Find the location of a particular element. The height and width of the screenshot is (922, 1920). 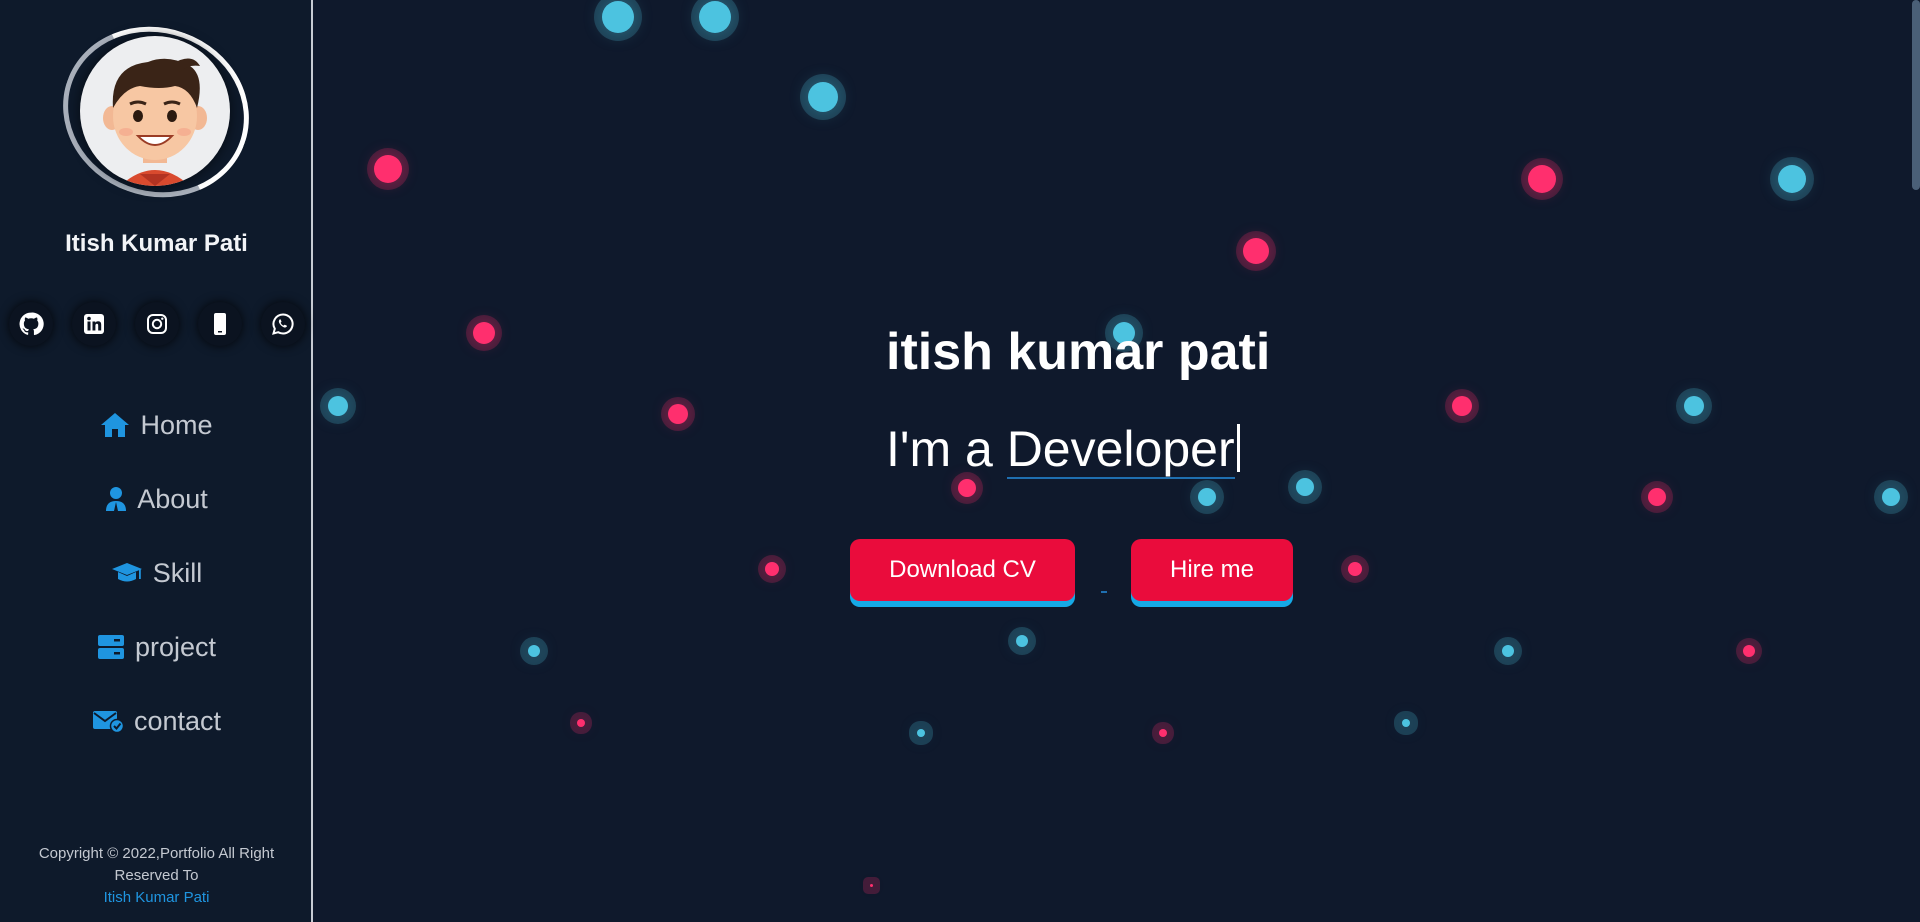

nav-item-project: project is located at coordinates (156, 647).